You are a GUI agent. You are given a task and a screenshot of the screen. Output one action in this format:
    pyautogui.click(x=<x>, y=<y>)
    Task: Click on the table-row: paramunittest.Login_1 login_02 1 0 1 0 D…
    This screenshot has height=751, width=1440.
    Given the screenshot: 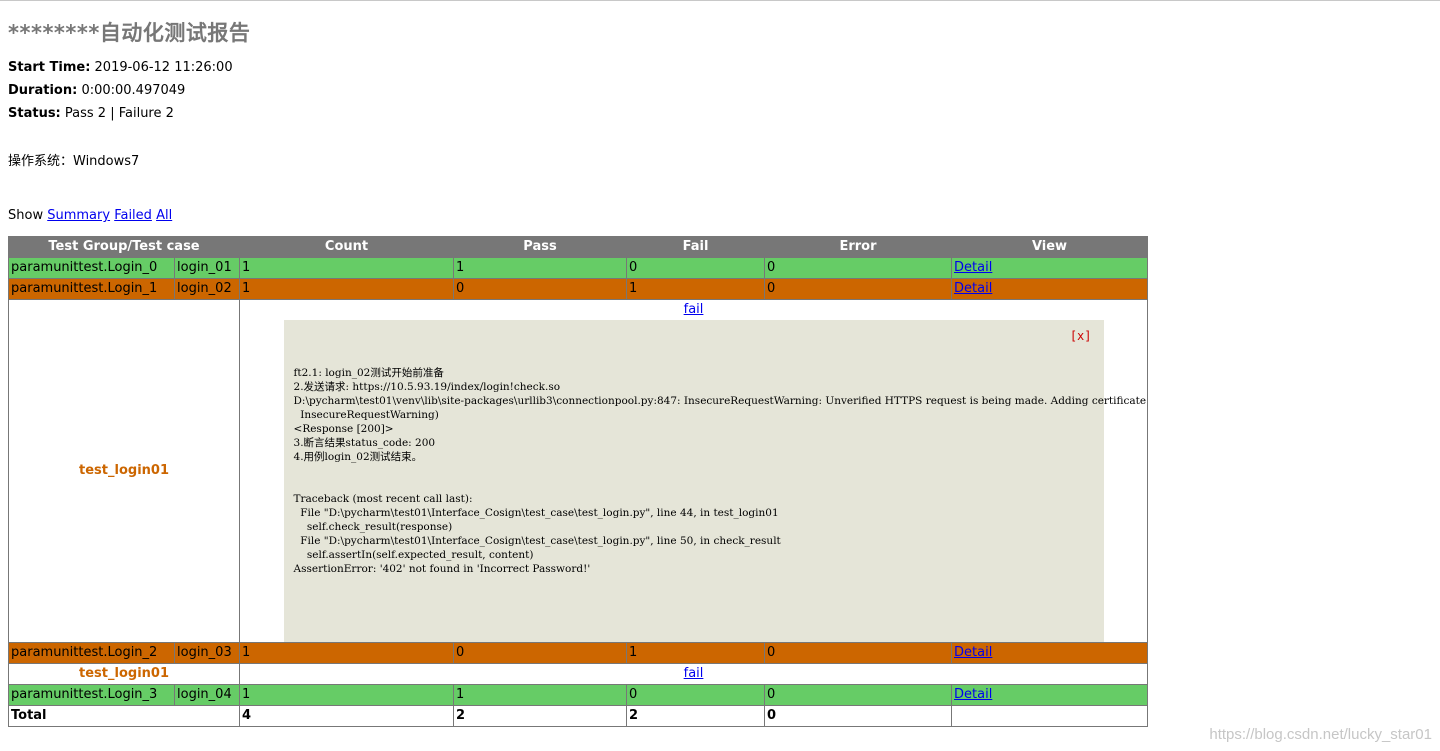 What is the action you would take?
    pyautogui.click(x=578, y=289)
    